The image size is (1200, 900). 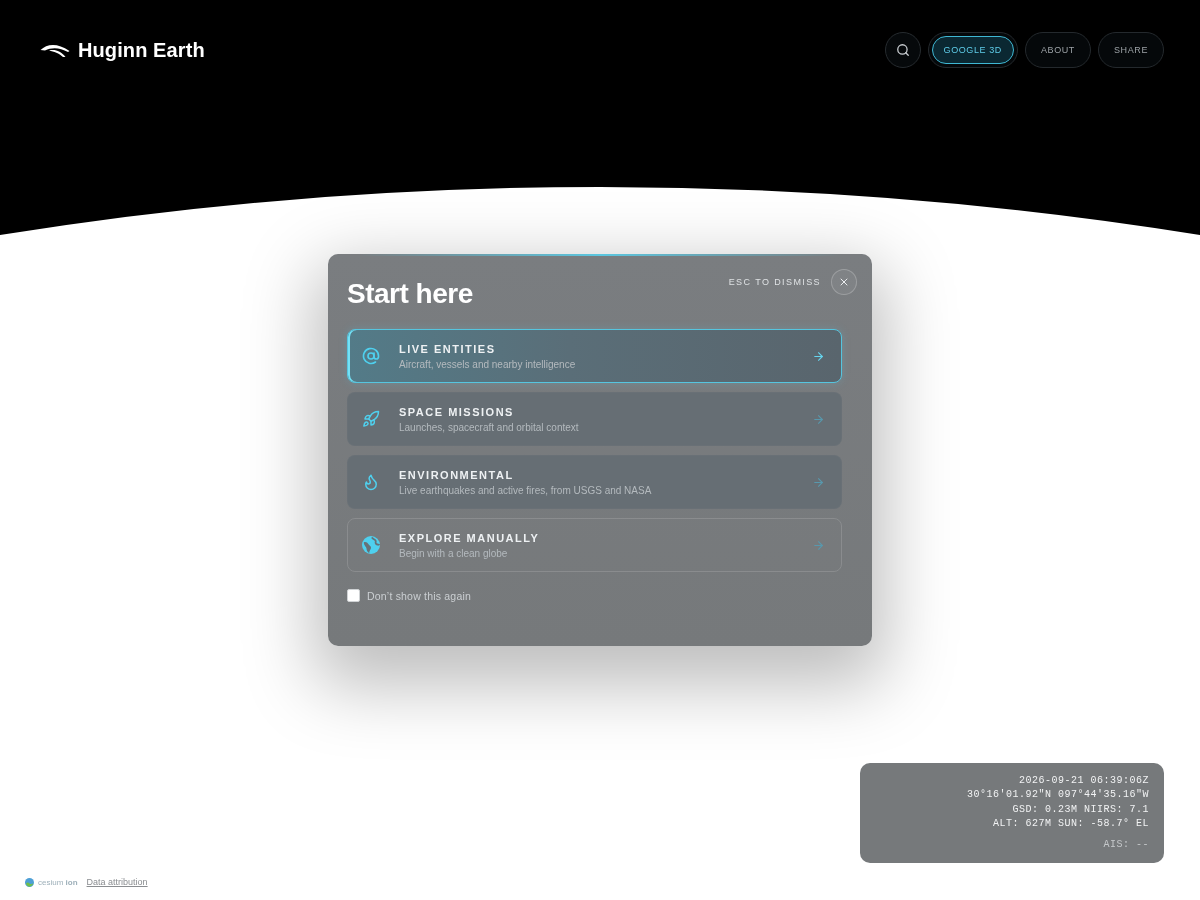 I want to click on globe-logo-icon, so click(x=29, y=882).